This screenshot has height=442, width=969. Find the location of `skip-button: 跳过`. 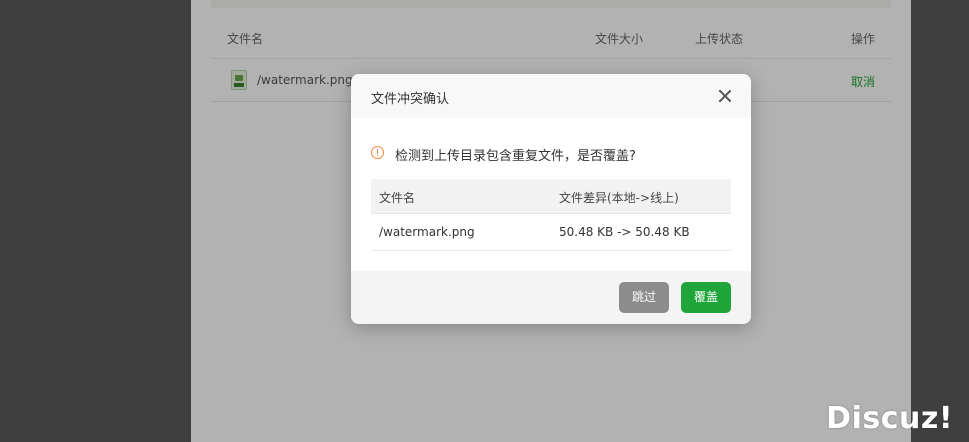

skip-button: 跳过 is located at coordinates (644, 297).